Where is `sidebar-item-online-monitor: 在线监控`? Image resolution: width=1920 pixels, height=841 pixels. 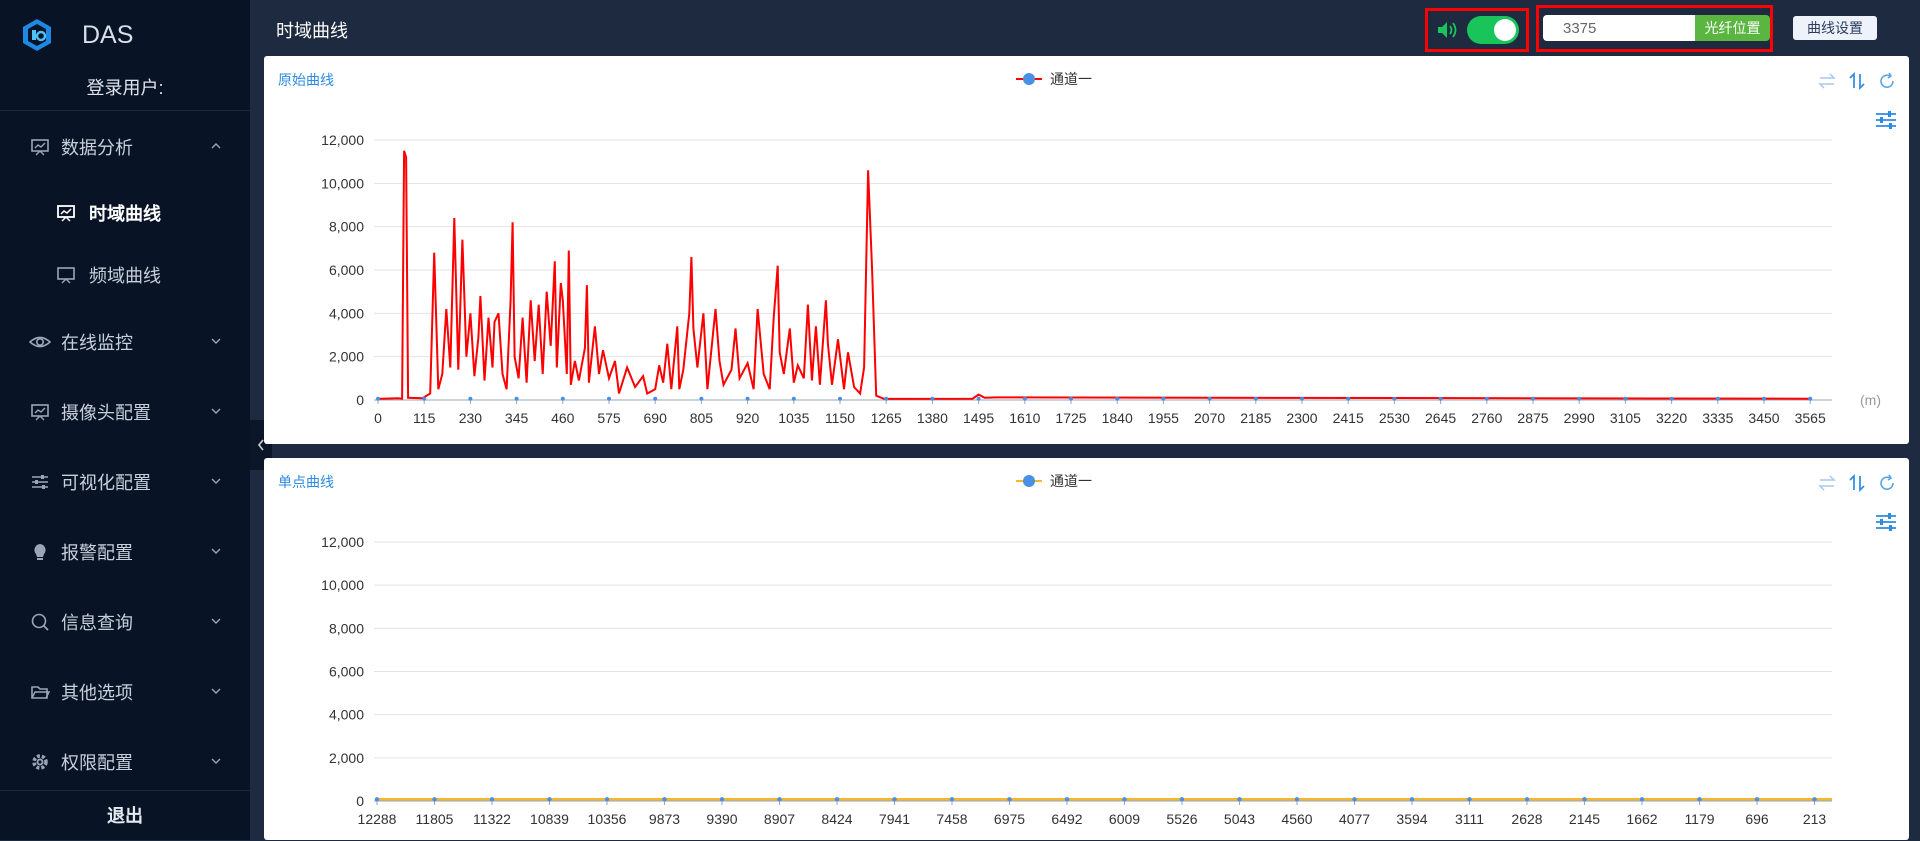 sidebar-item-online-monitor: 在线监控 is located at coordinates (125, 342).